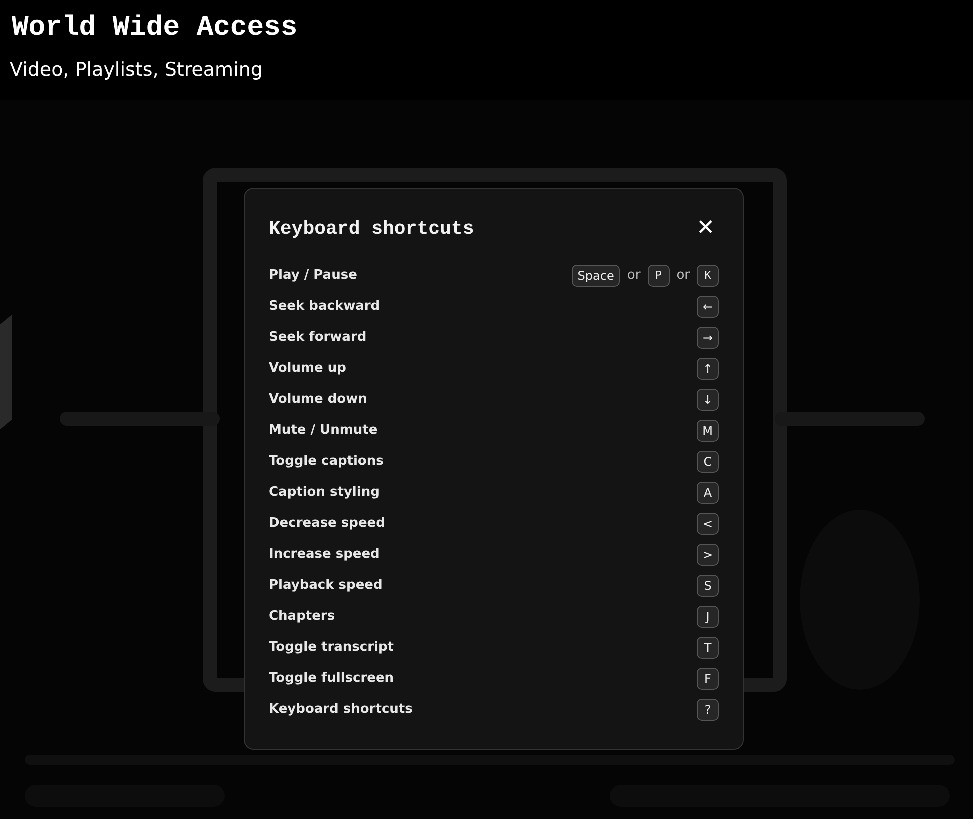 The height and width of the screenshot is (819, 973). Describe the element at coordinates (705, 229) in the screenshot. I see `close-button: ✕` at that location.